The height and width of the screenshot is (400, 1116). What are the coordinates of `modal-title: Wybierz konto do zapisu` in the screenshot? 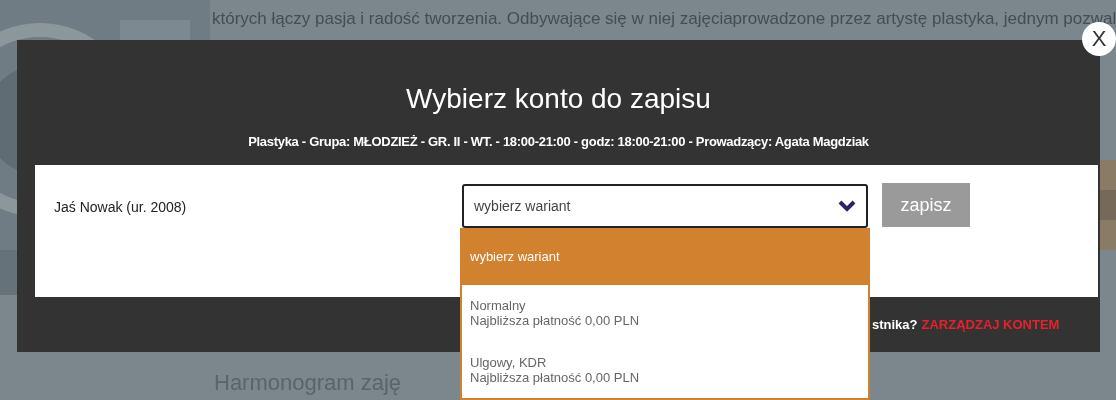 It's located at (558, 99).